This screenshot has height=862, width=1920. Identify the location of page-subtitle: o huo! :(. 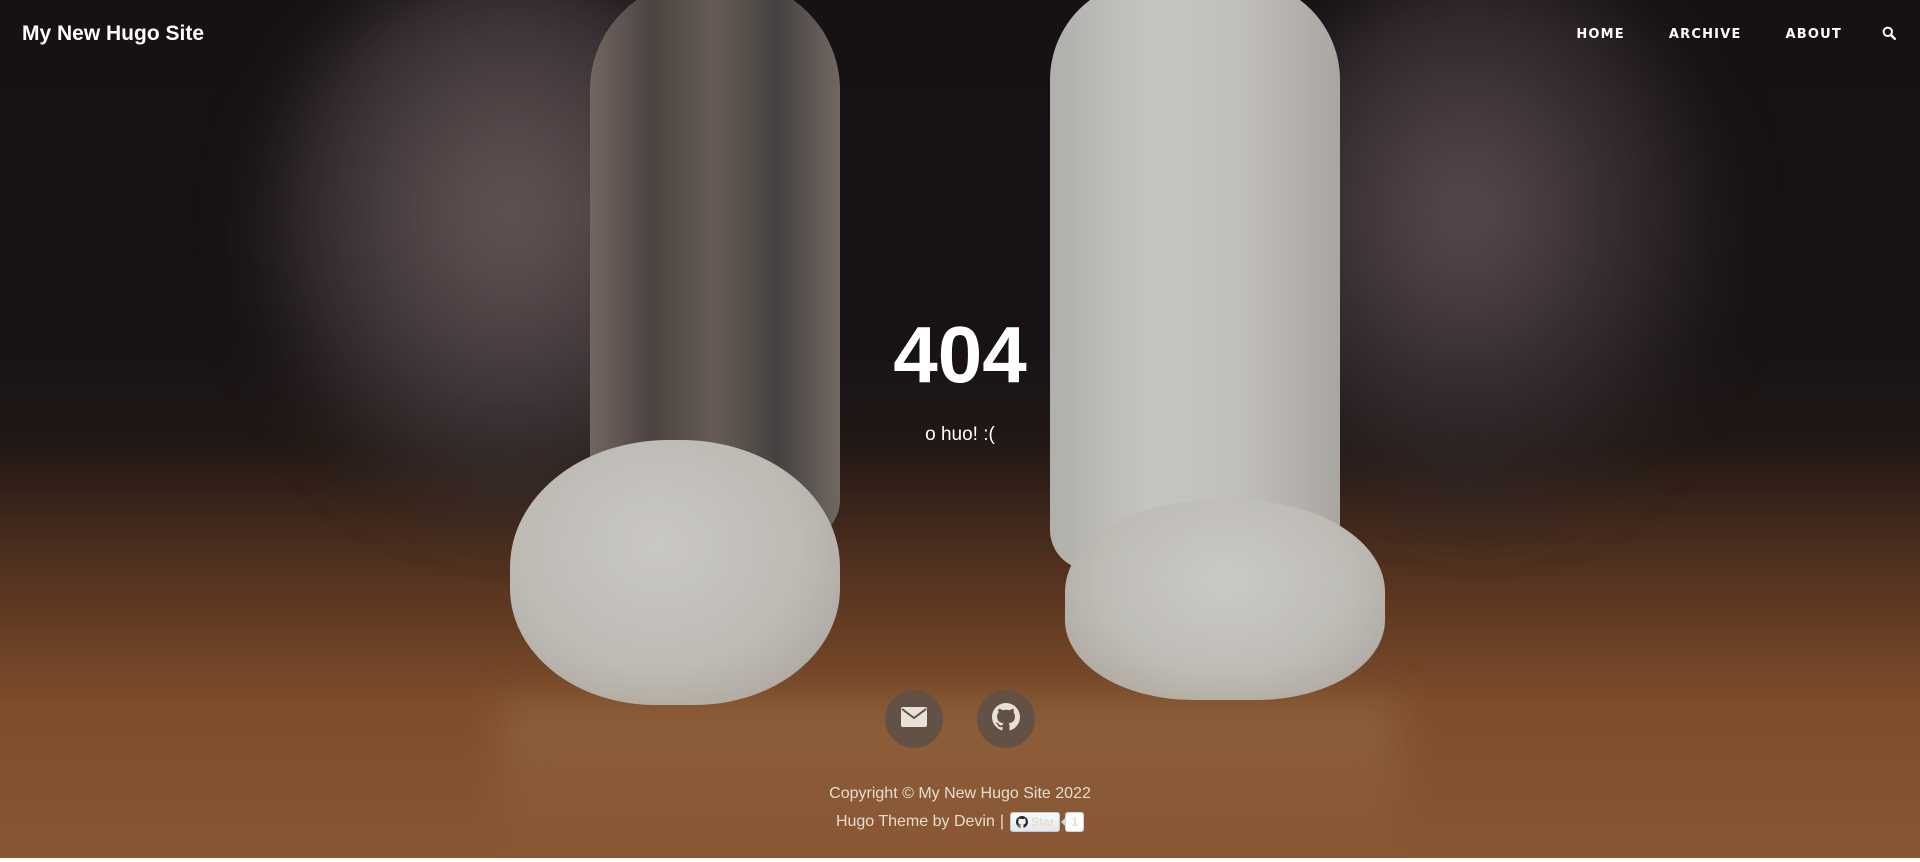
(960, 434).